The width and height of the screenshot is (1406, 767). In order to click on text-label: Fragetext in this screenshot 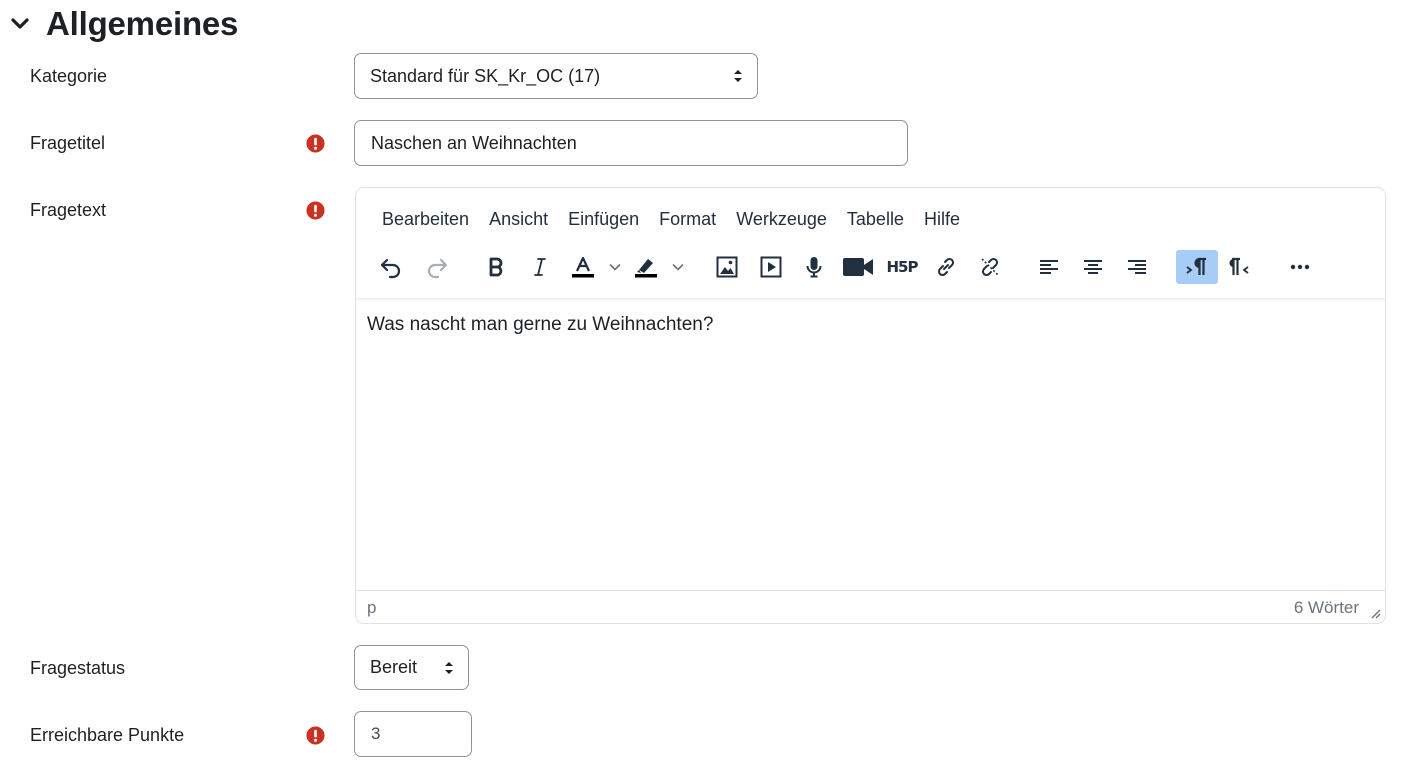, I will do `click(68, 210)`.